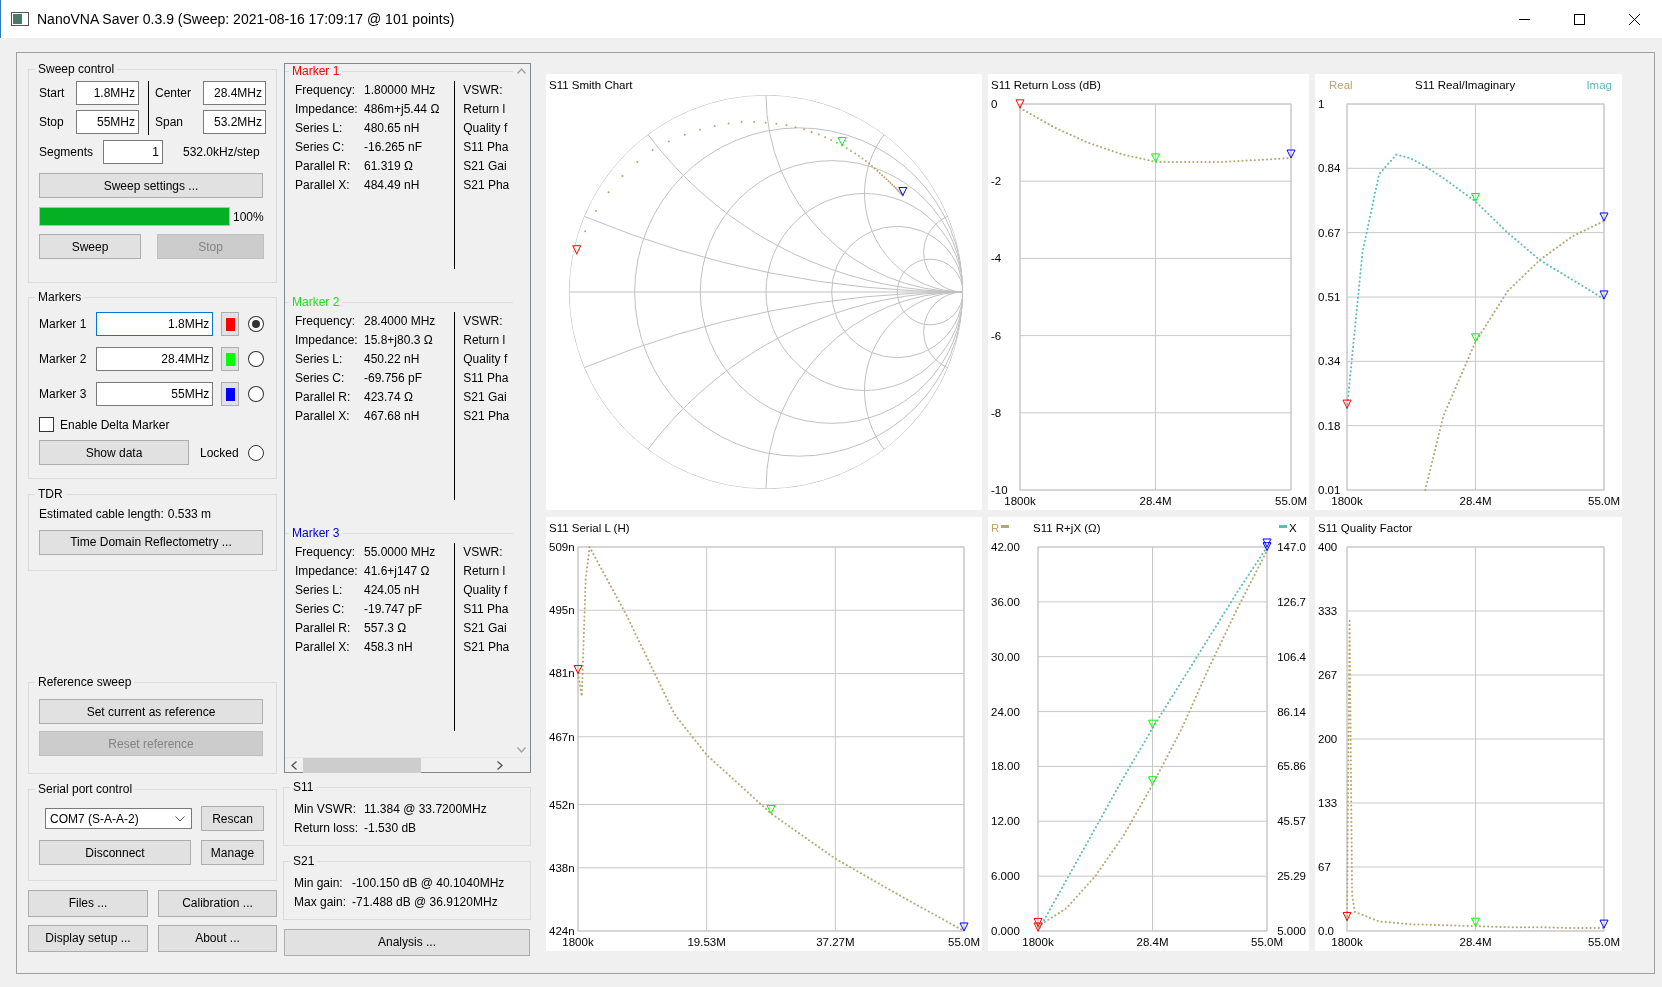 This screenshot has width=1662, height=987. Describe the element at coordinates (133, 152) in the screenshot. I see `text-field: 1` at that location.